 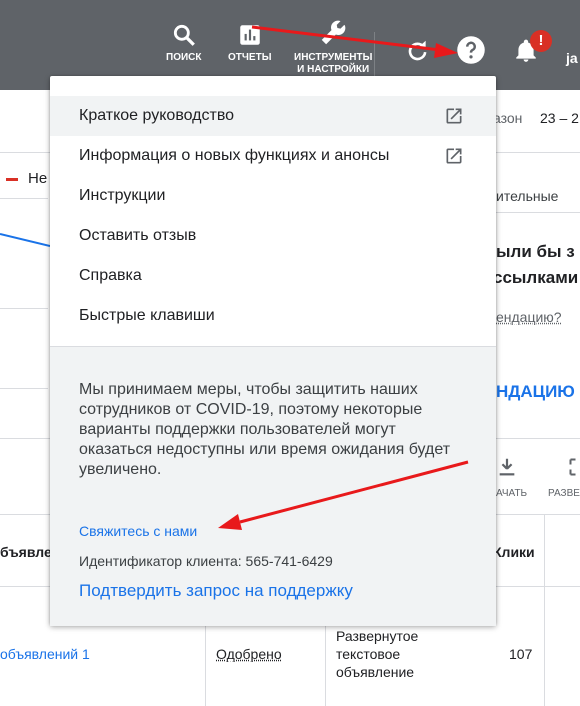 I want to click on menu-item-label: Справка, so click(x=110, y=276).